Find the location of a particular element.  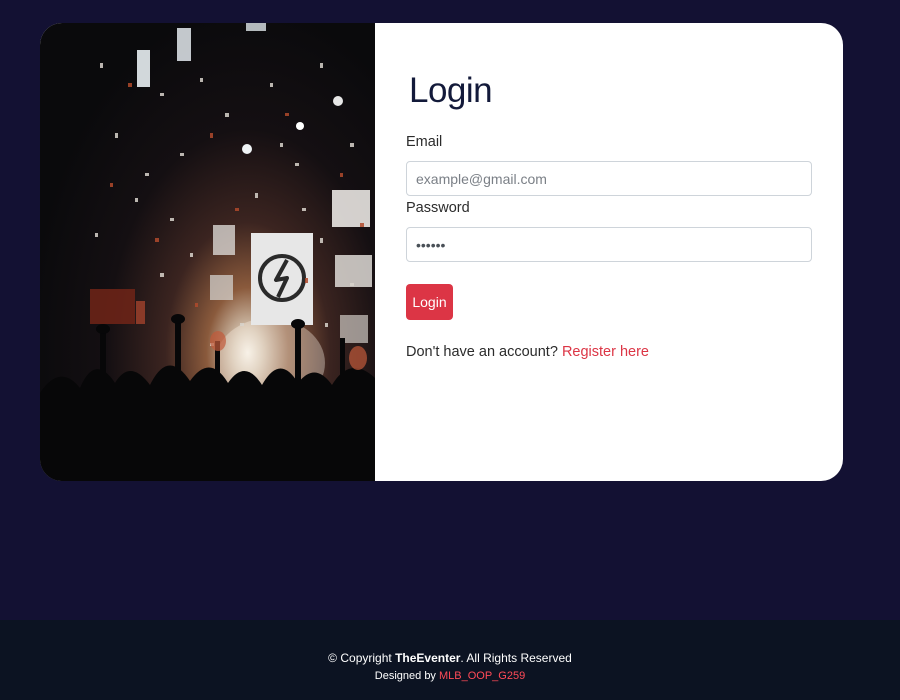

password-input is located at coordinates (609, 244).